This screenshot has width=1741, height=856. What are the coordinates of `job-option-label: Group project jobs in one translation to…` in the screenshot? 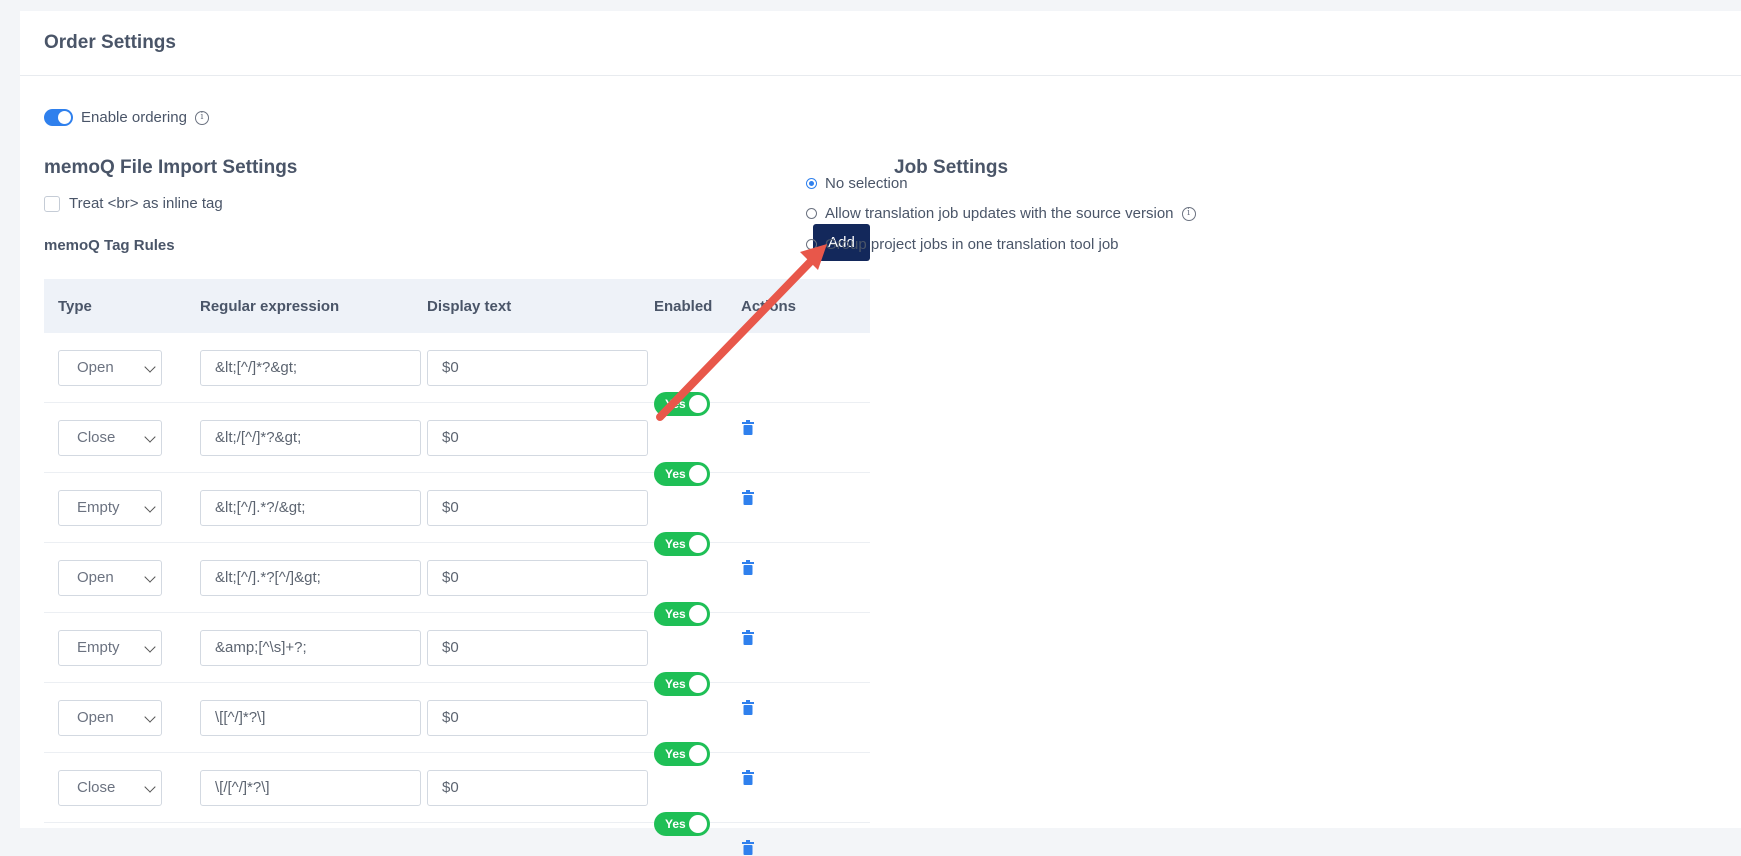 It's located at (972, 244).